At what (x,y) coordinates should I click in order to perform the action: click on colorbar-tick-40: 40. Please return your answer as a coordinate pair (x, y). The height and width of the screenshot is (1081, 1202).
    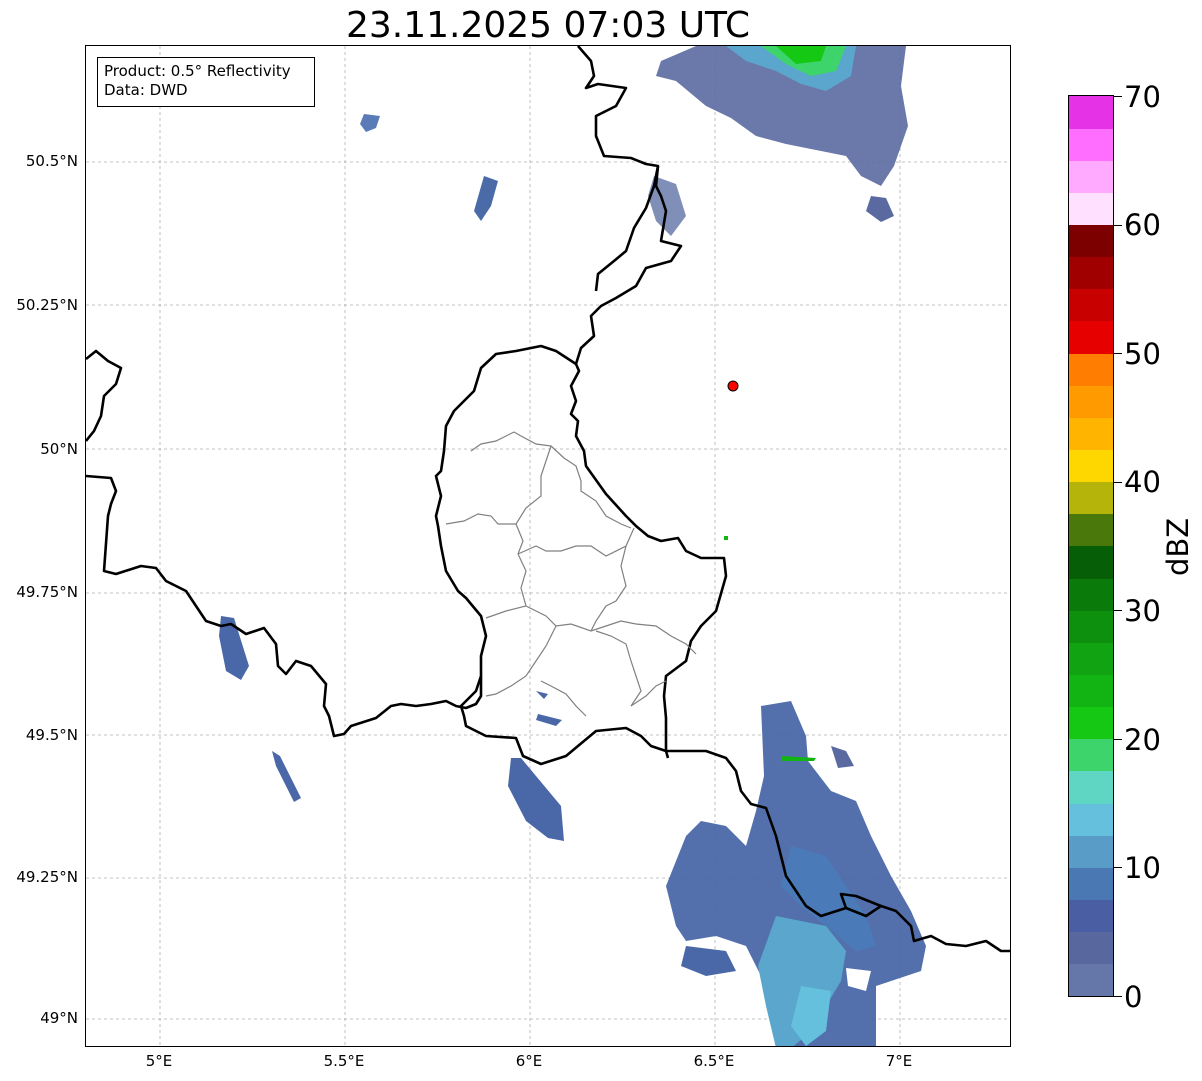
    Looking at the image, I should click on (1142, 482).